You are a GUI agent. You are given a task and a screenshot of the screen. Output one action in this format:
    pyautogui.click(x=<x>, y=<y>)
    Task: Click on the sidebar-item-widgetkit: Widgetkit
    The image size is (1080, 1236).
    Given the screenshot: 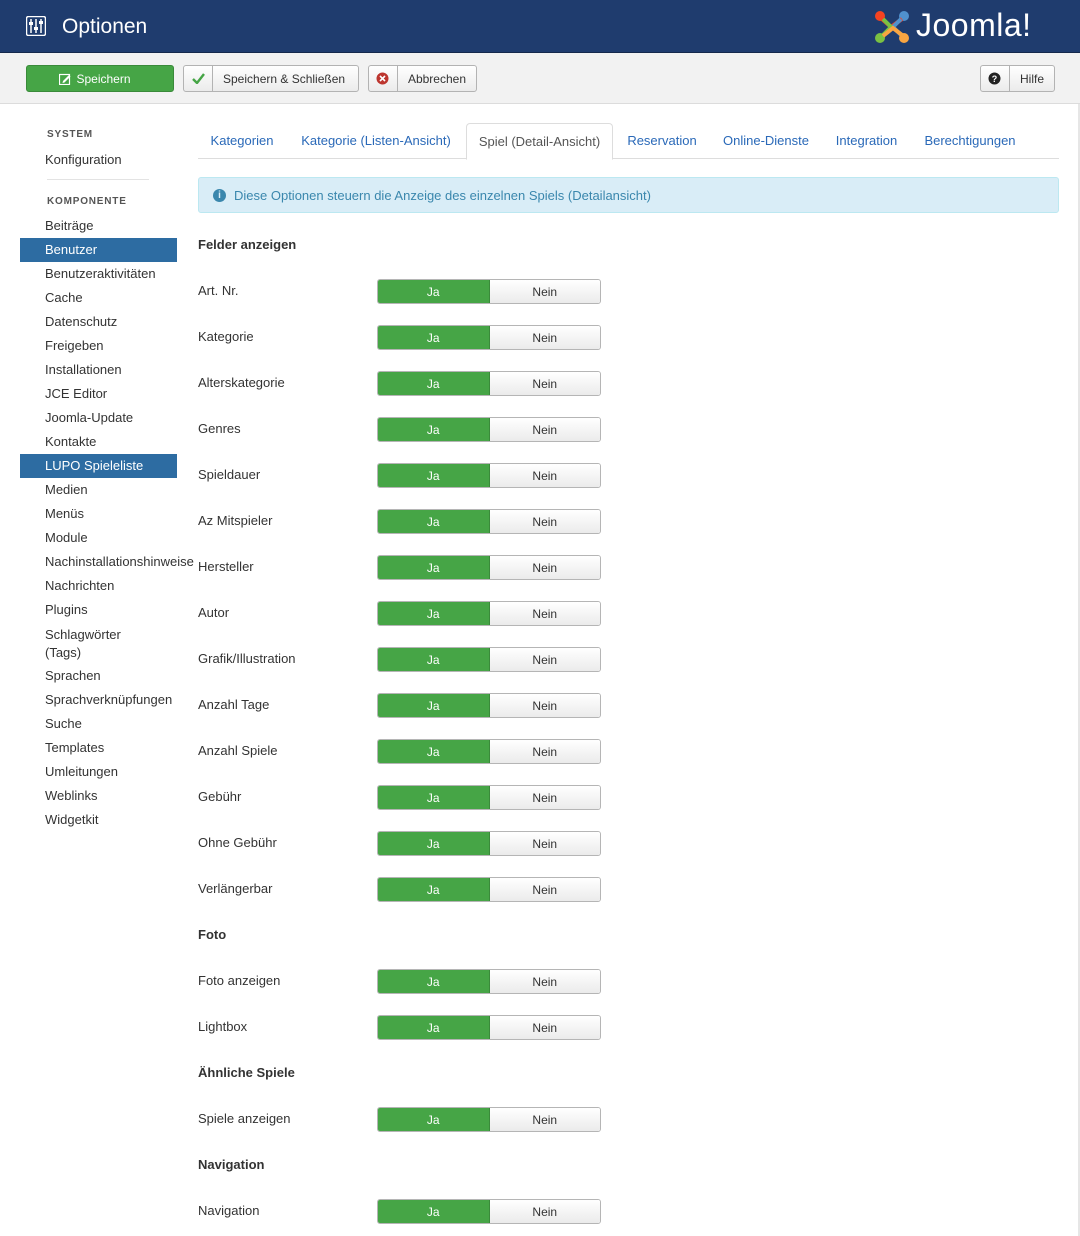 What is the action you would take?
    pyautogui.click(x=98, y=820)
    